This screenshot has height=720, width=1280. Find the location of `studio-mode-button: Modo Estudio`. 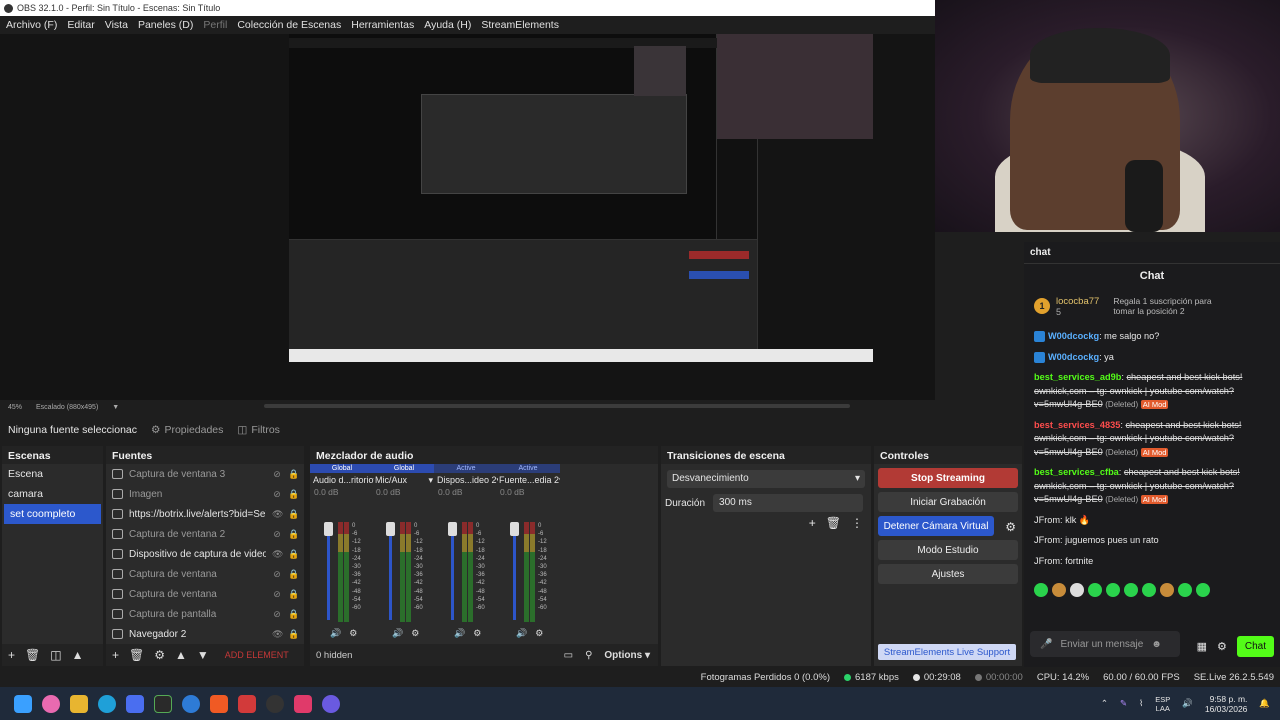

studio-mode-button: Modo Estudio is located at coordinates (948, 550).